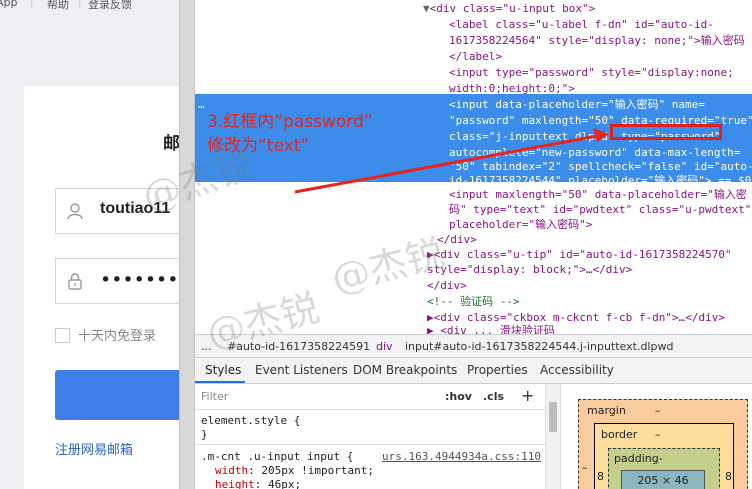 The image size is (752, 489). I want to click on tab-dom-breakpoints: DOM Breakpoints, so click(405, 370).